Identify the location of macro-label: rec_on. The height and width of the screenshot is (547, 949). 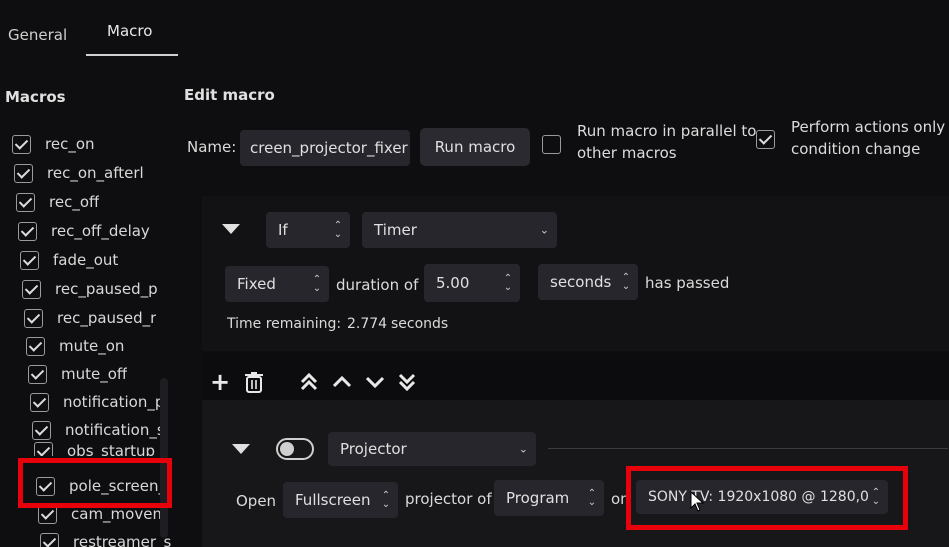
(70, 144).